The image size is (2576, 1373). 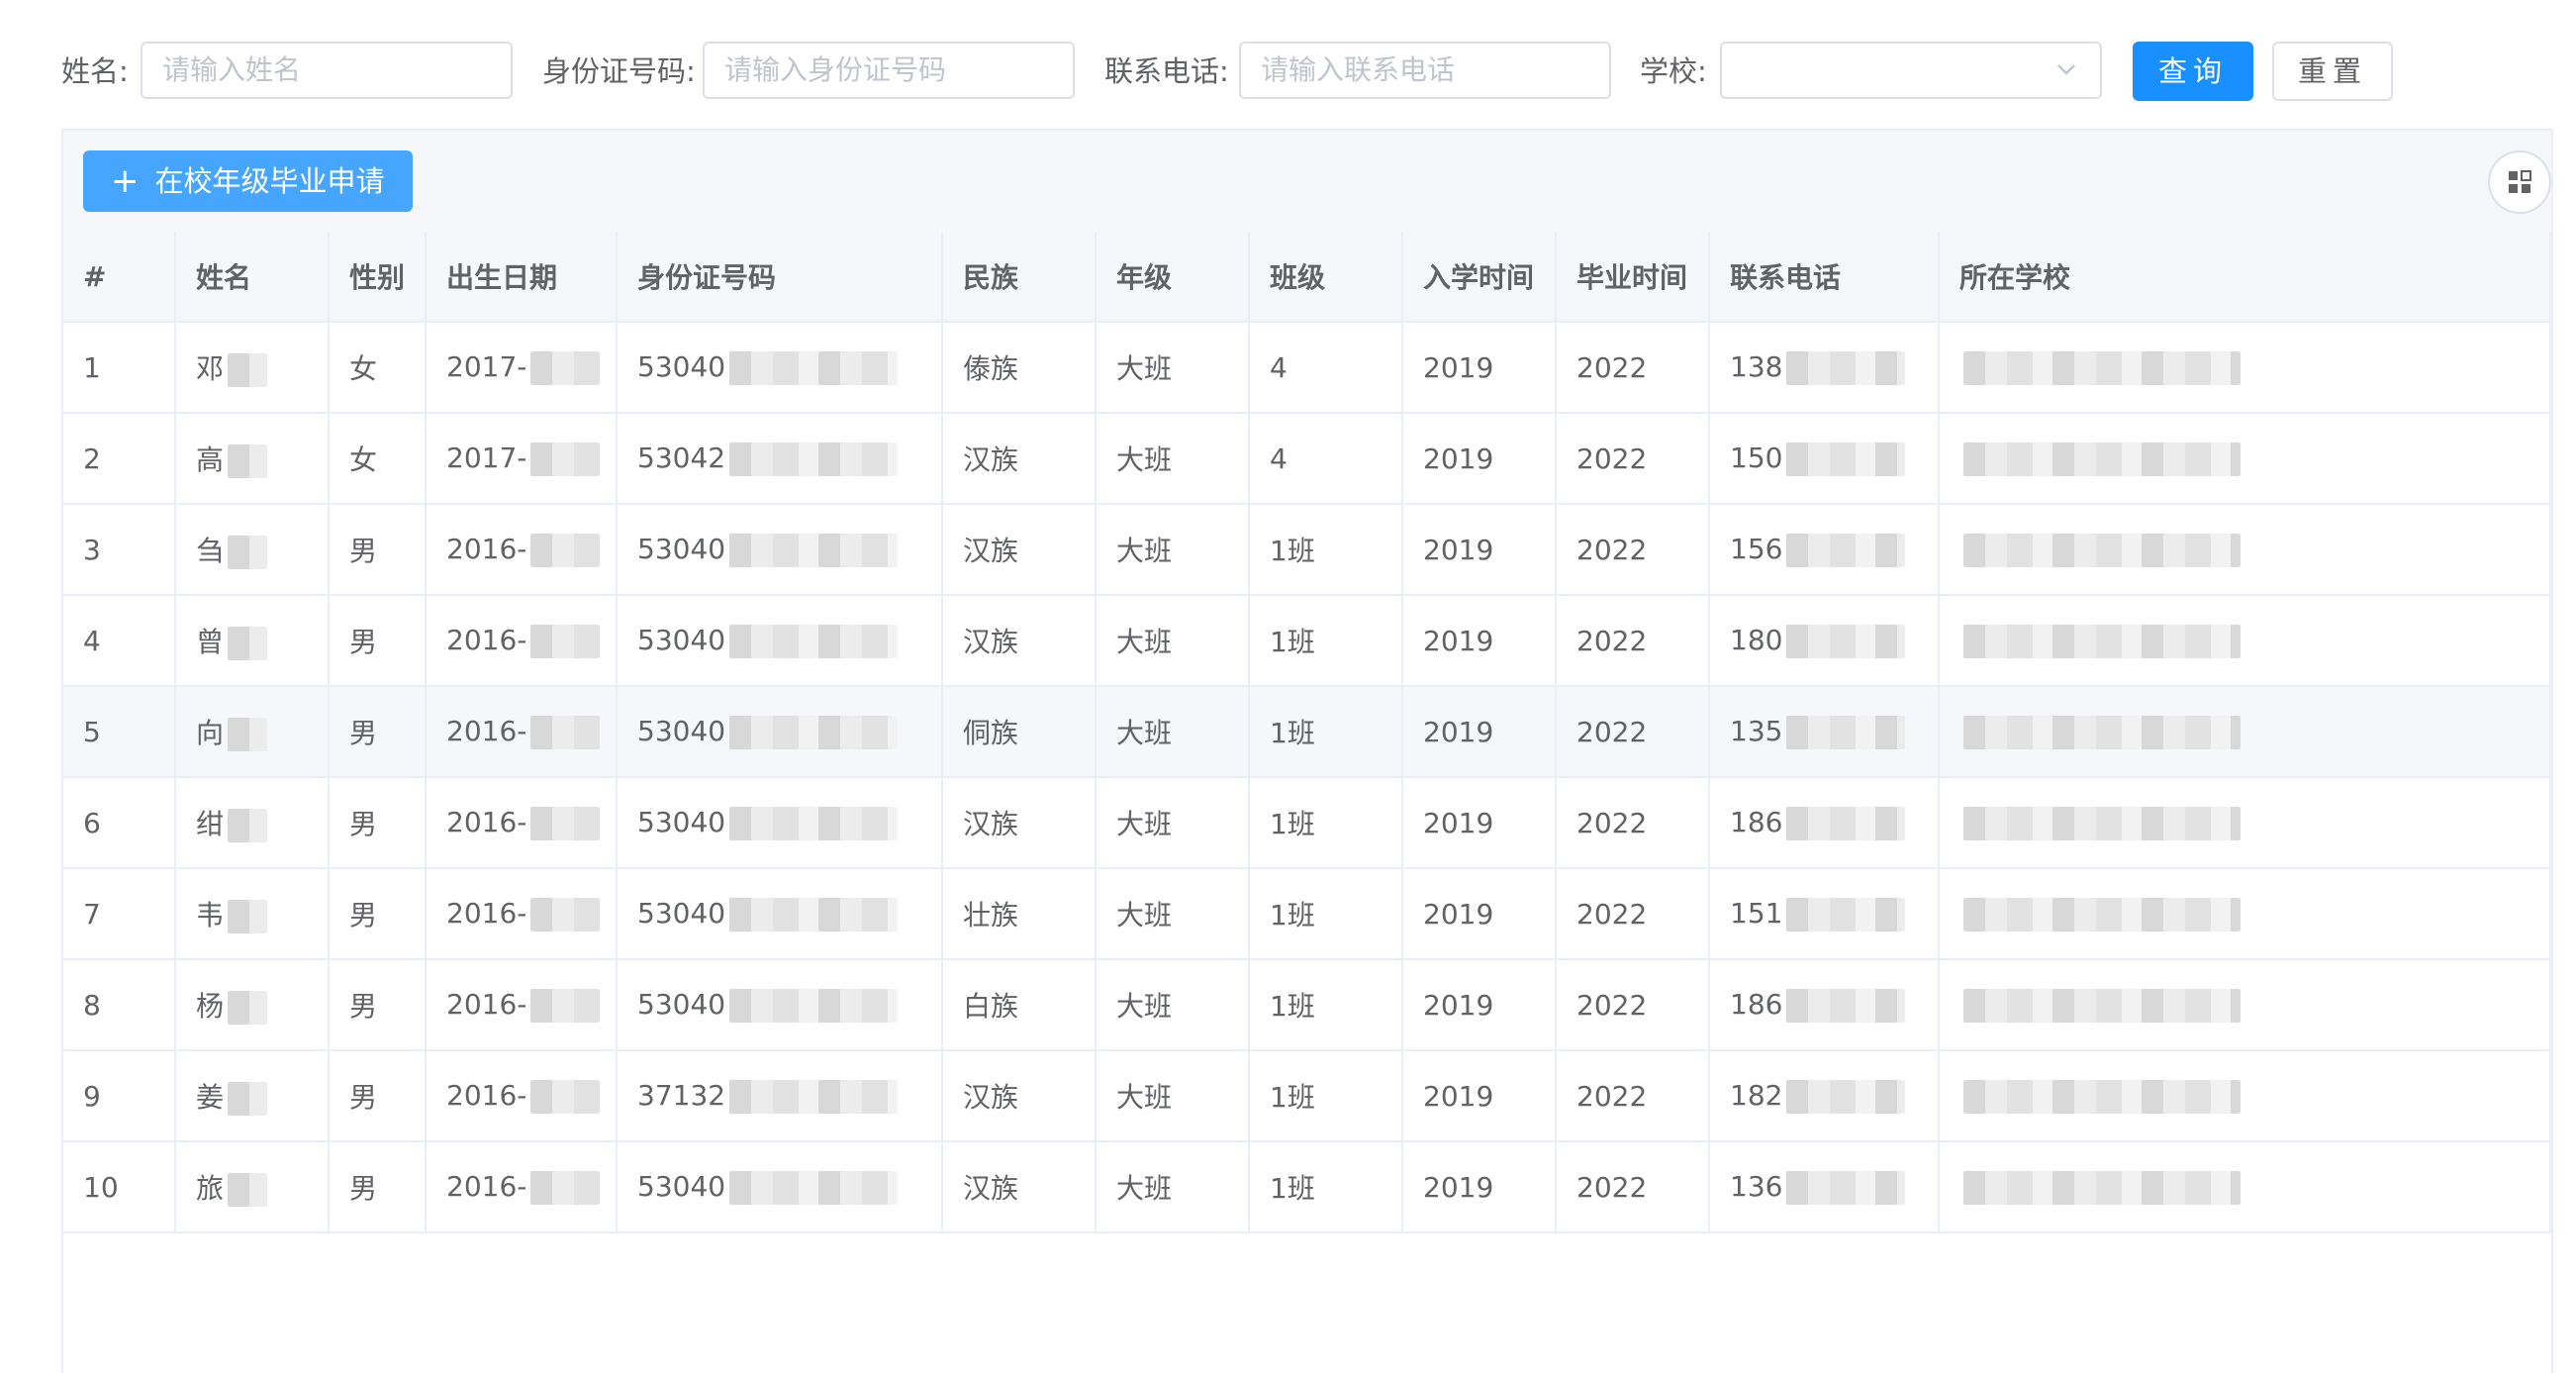 What do you see at coordinates (2519, 182) in the screenshot?
I see `column-settings-button` at bounding box center [2519, 182].